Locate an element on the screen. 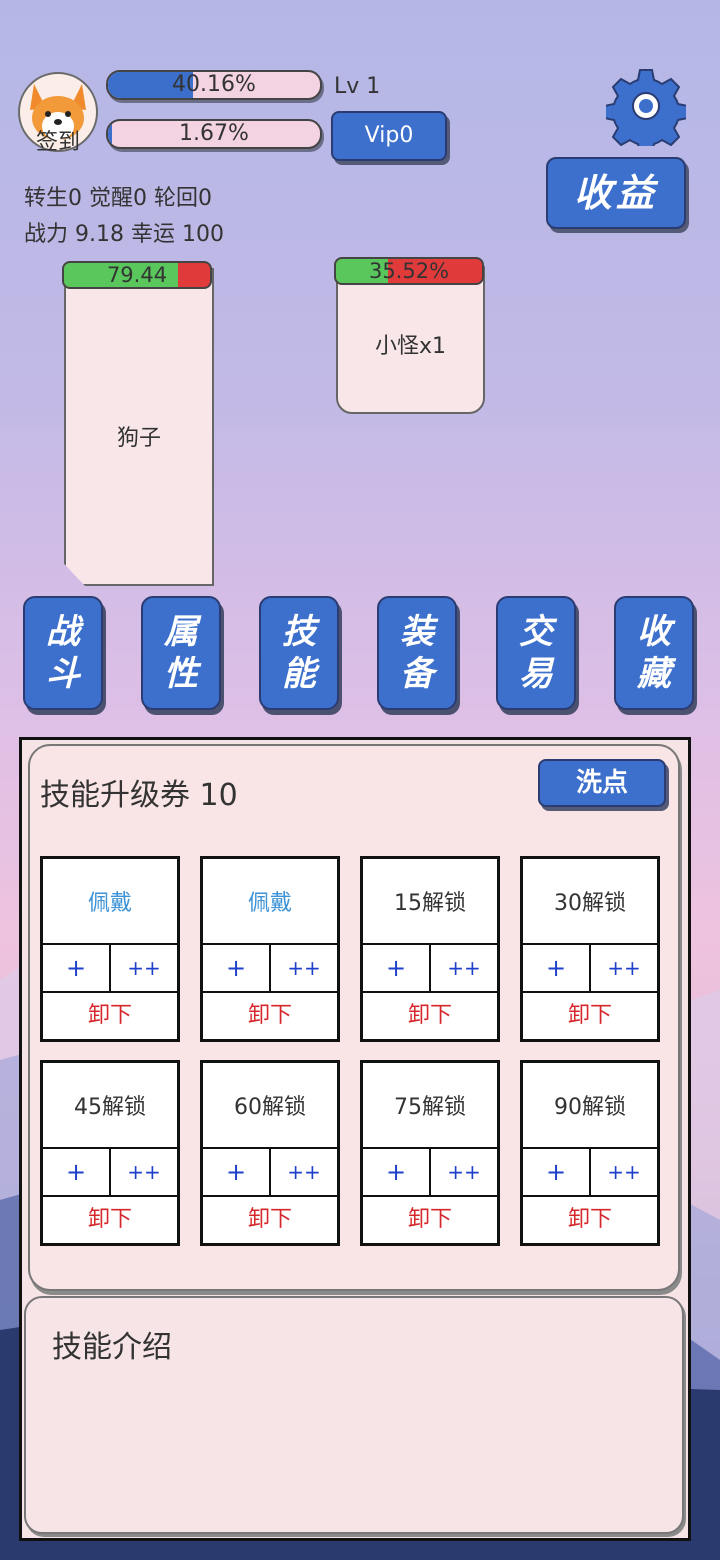 This screenshot has height=1560, width=720. rebirth-stats: 转生0 觉醒0 轮回0 is located at coordinates (118, 198).